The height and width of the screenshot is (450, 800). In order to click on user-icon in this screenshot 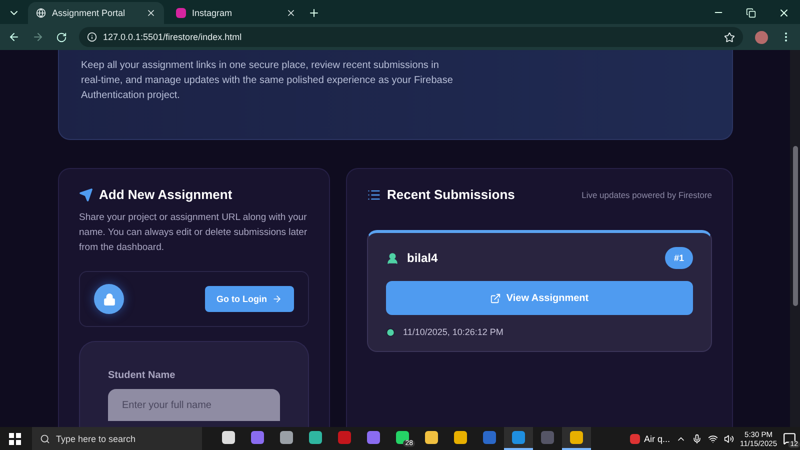, I will do `click(392, 258)`.